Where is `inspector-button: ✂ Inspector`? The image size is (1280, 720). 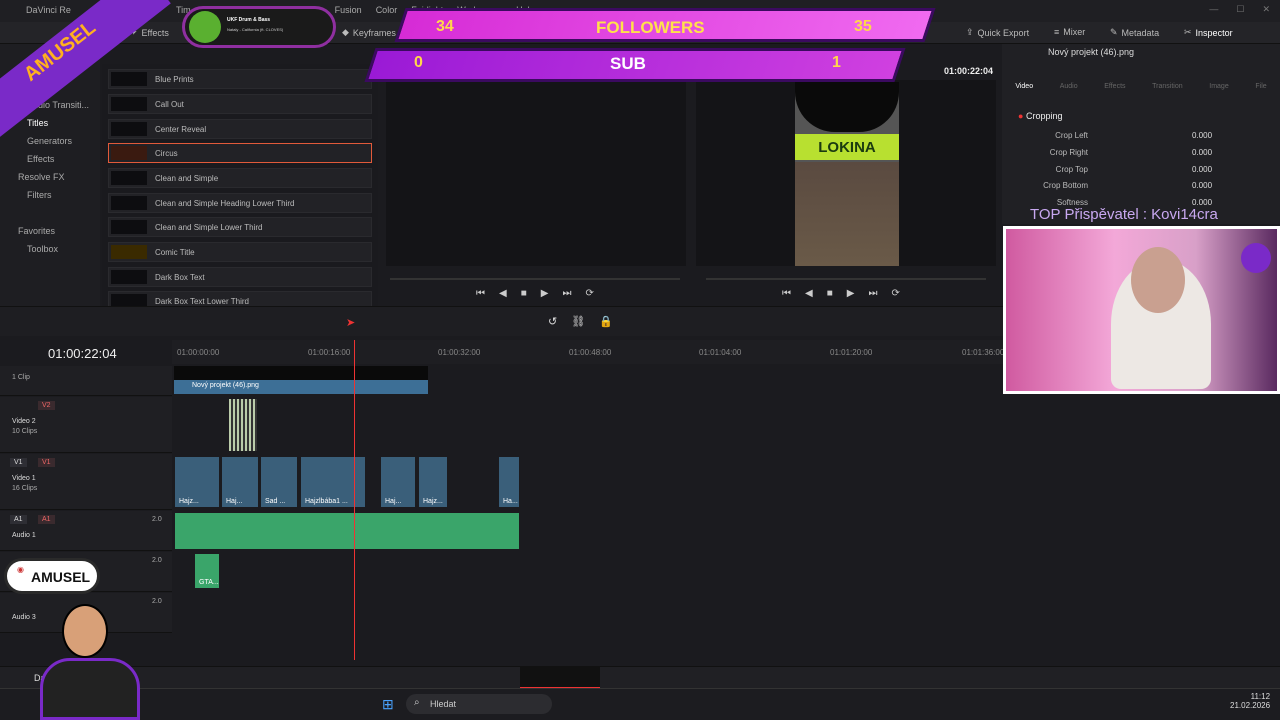
inspector-button: ✂ Inspector is located at coordinates (1208, 32).